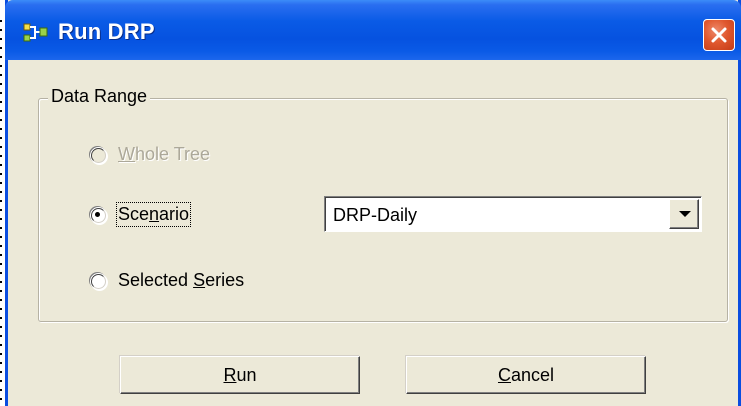 The width and height of the screenshot is (741, 406). I want to click on chevron-down-icon, so click(684, 214).